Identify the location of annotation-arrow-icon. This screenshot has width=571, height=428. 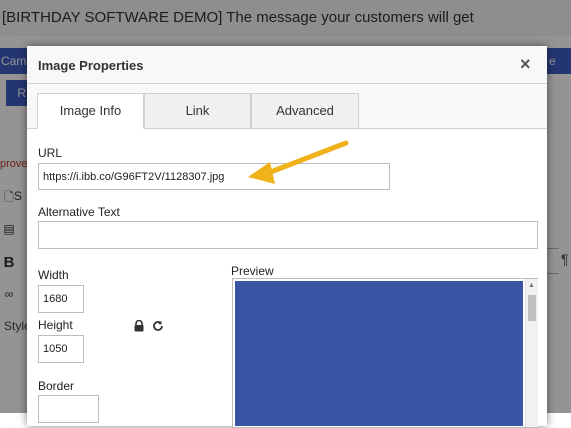
(298, 162).